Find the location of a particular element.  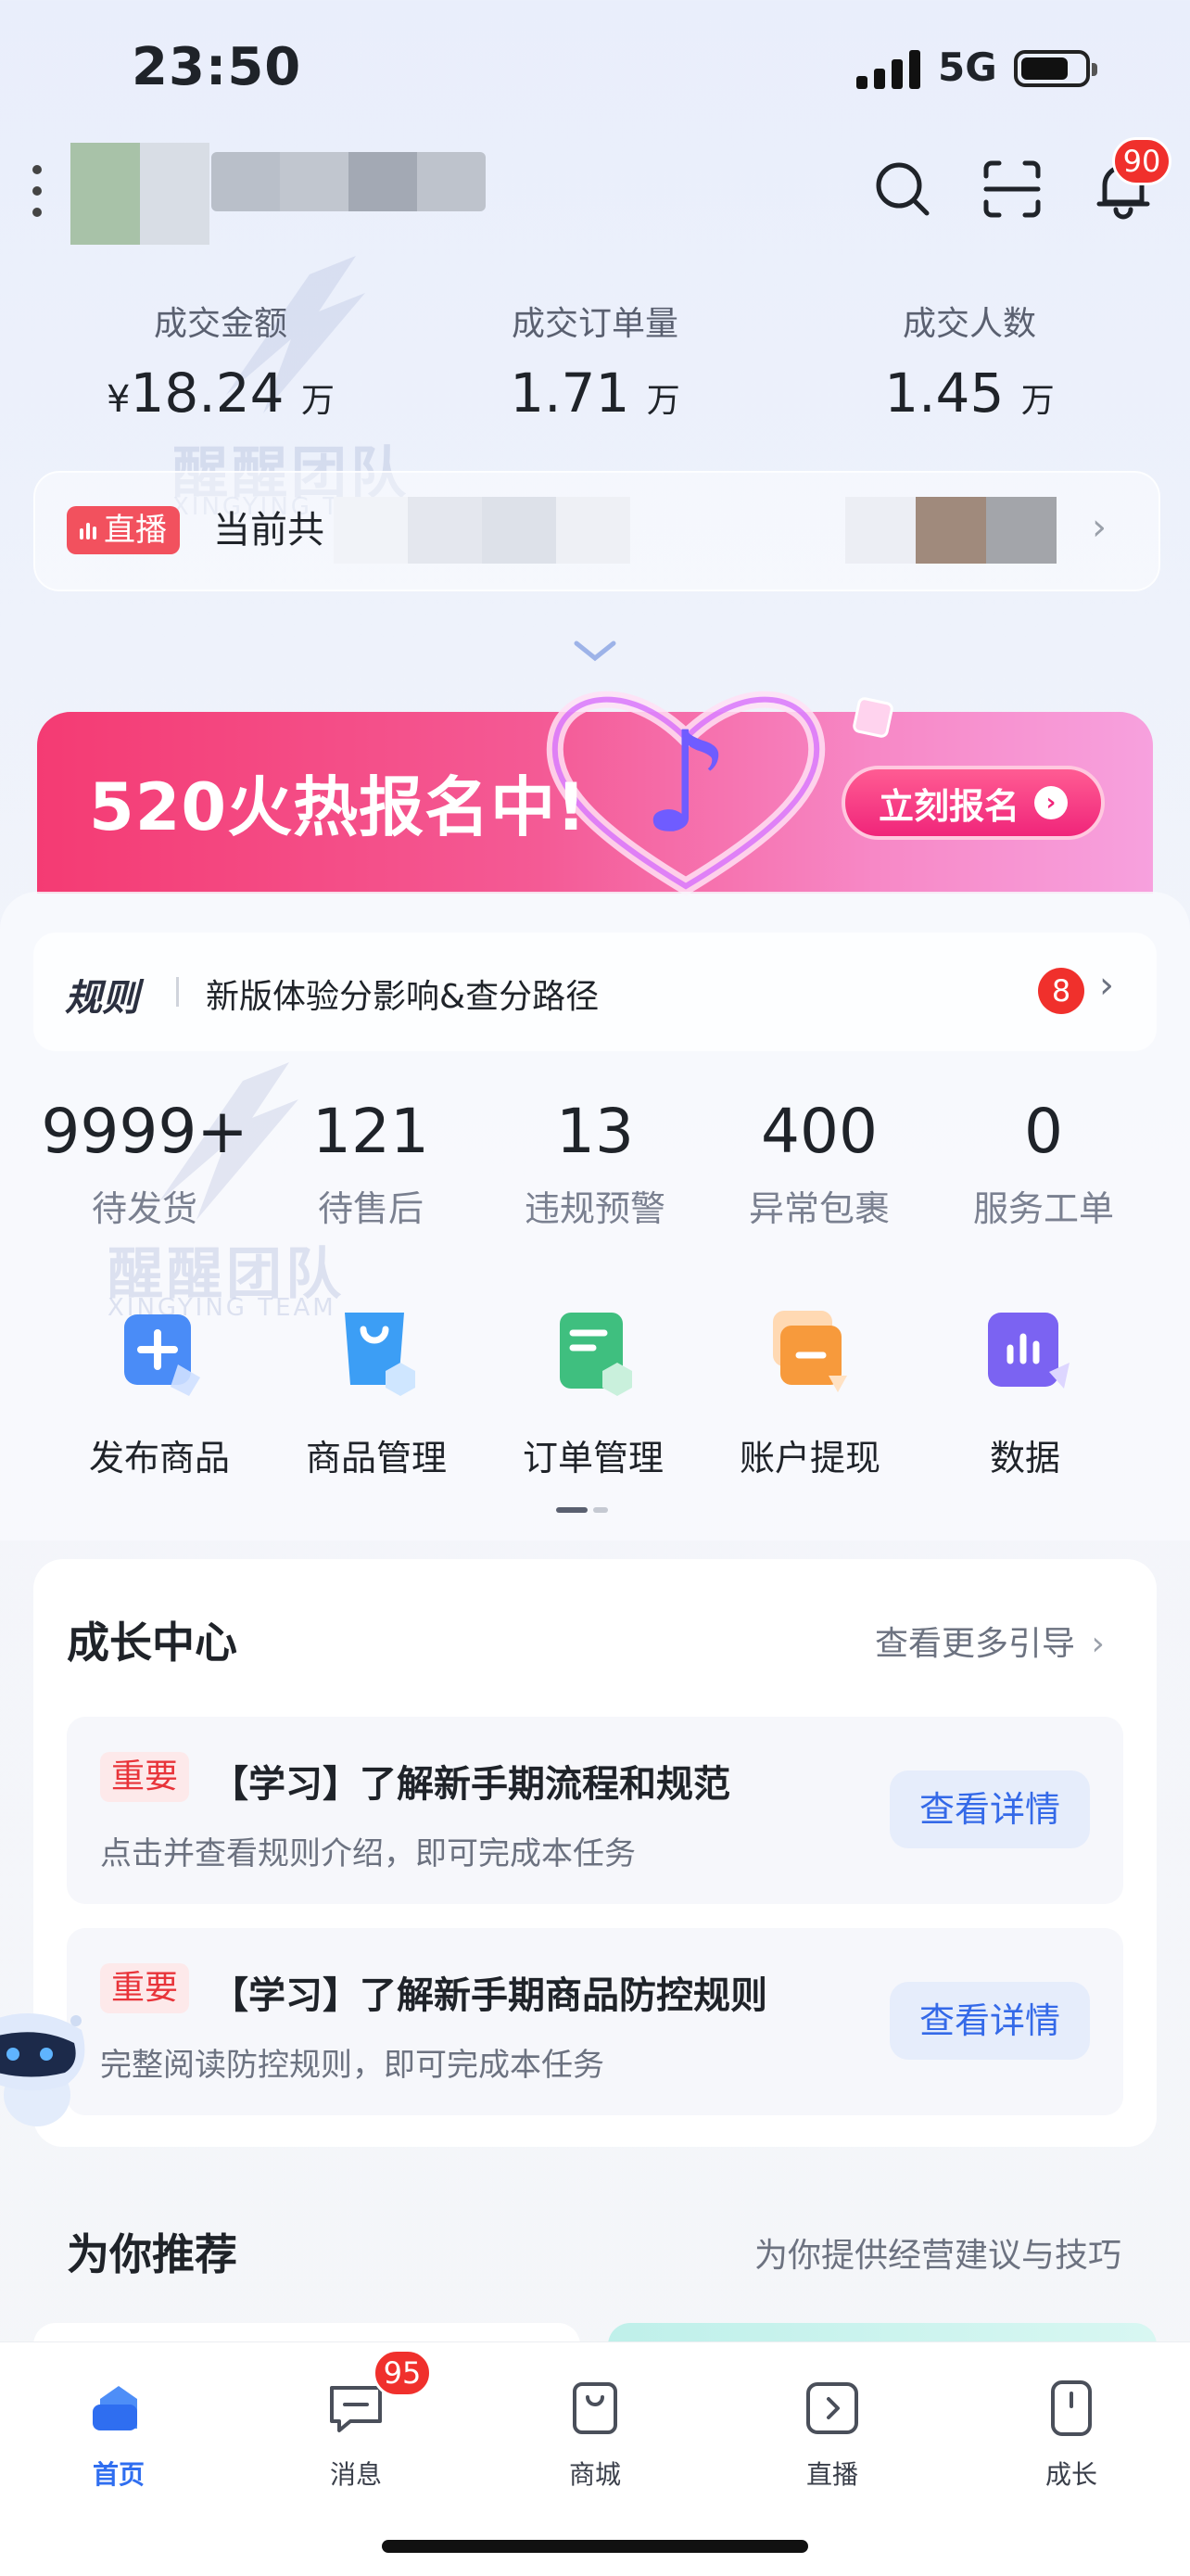

metric-after-sale: 121 待售后 is located at coordinates (371, 1163).